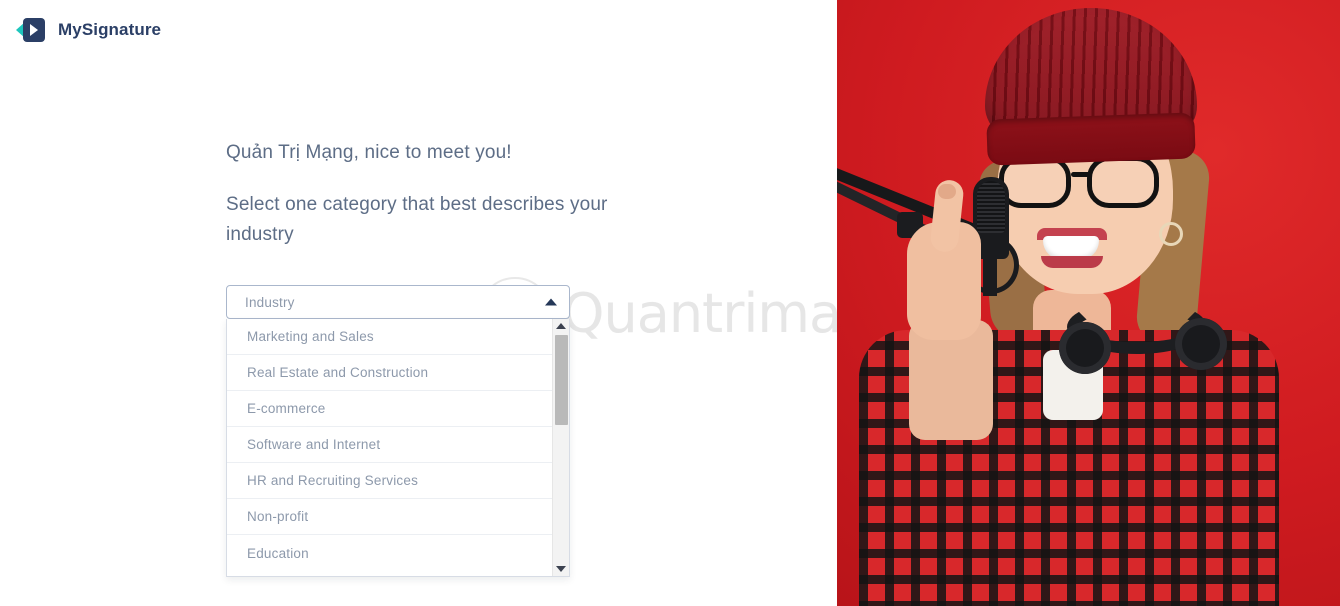 The image size is (1340, 606). Describe the element at coordinates (947, 191) in the screenshot. I see `thumbnail` at that location.